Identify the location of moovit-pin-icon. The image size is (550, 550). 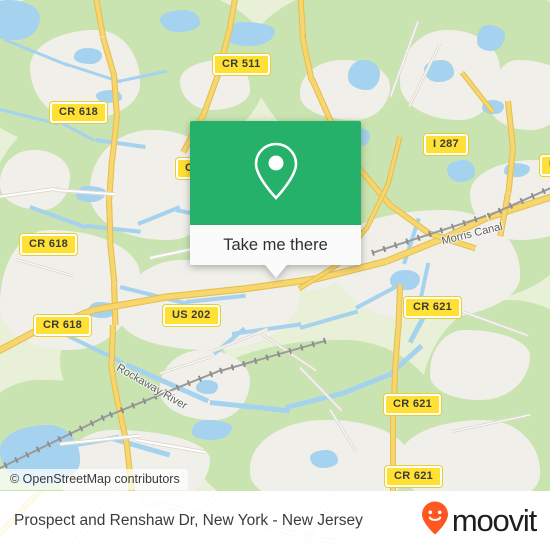
(435, 520).